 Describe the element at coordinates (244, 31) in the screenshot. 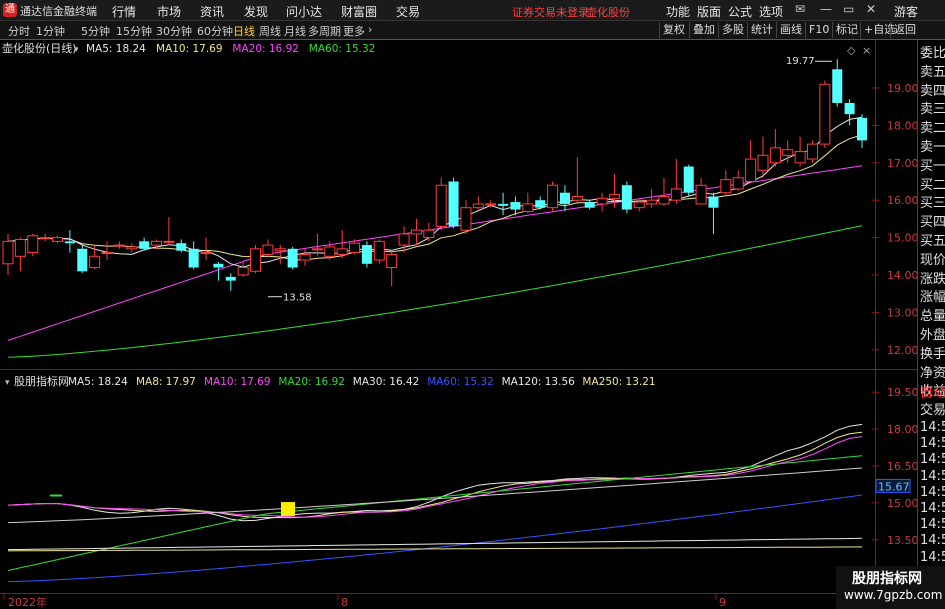

I see `period-daily: 日线` at that location.